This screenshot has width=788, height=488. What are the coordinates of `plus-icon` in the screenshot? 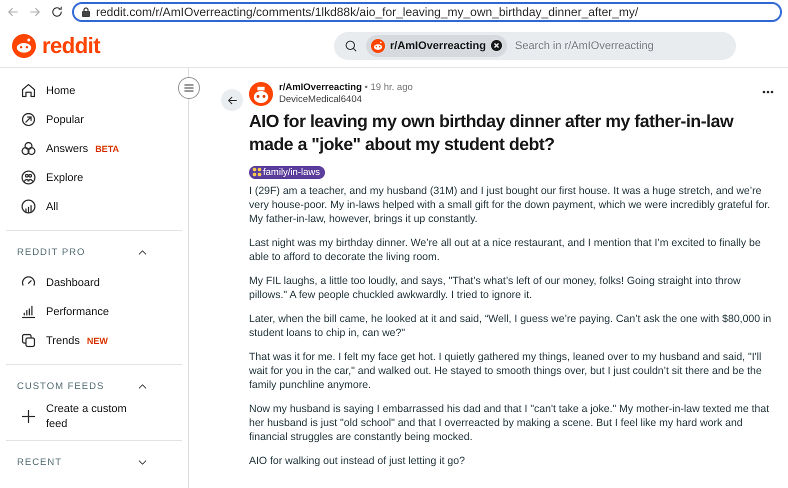 It's located at (28, 416).